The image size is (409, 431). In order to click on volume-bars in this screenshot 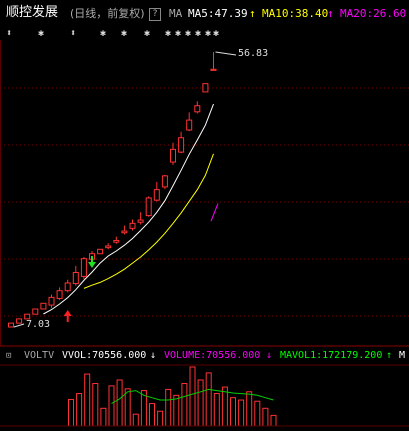, I will do `click(172, 396)`.